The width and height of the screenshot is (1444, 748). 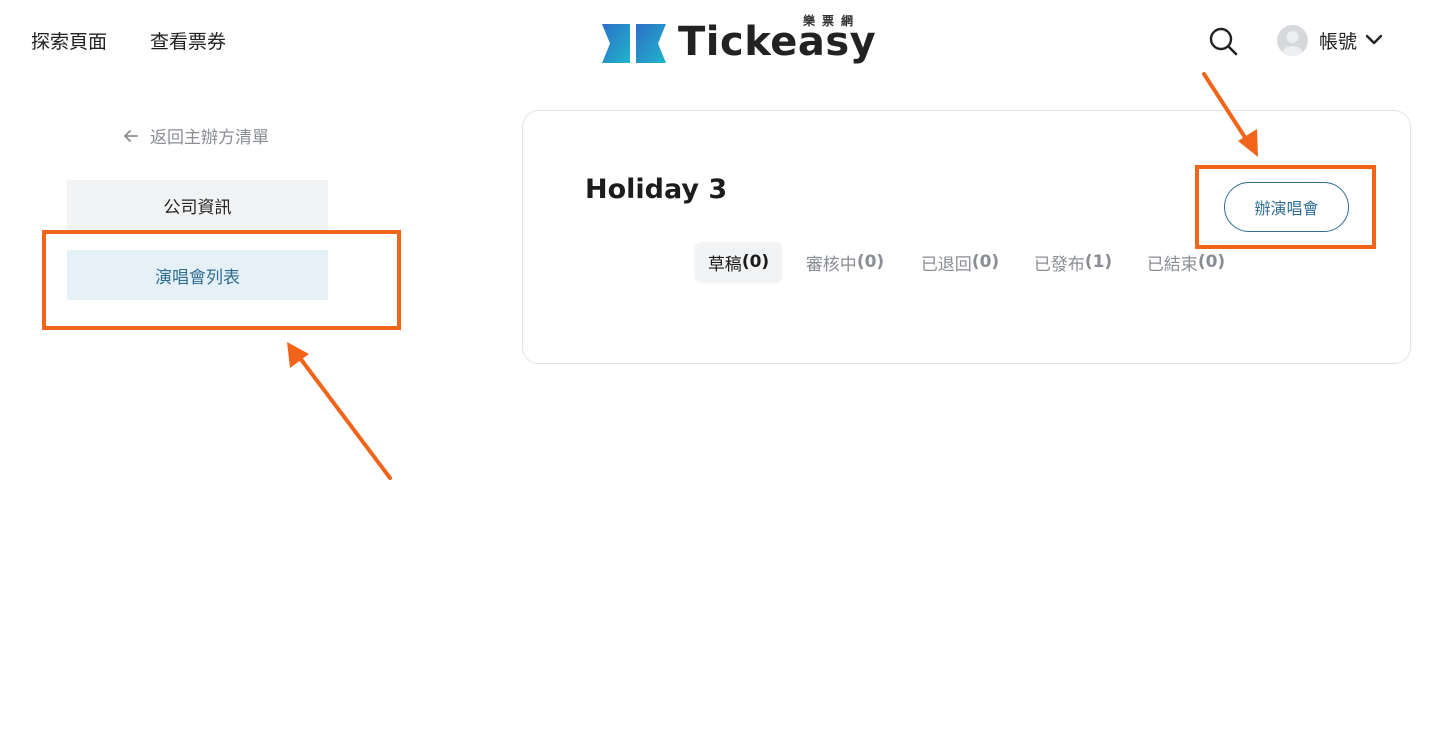 I want to click on tab-label: 已結束, so click(x=1172, y=264).